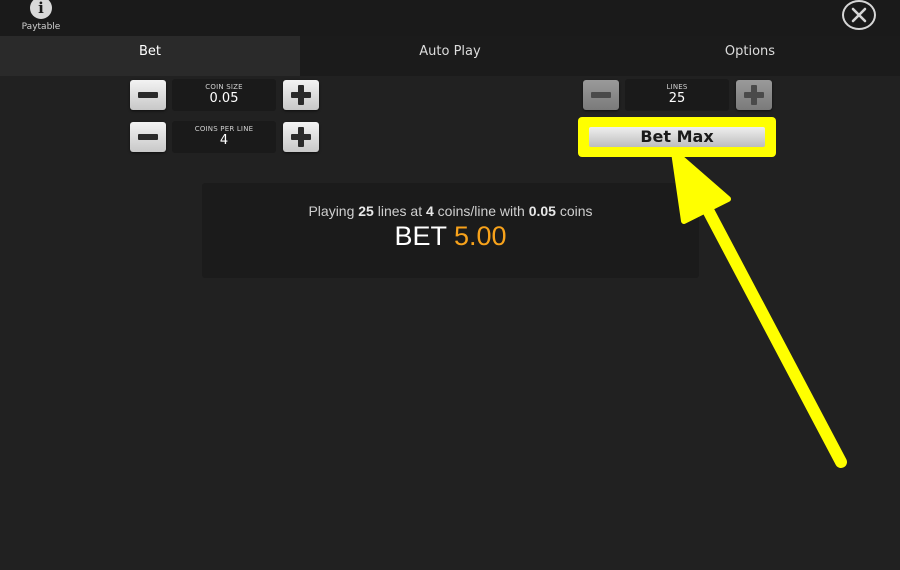 Image resolution: width=900 pixels, height=570 pixels. Describe the element at coordinates (754, 95) in the screenshot. I see `lines-increase-button` at that location.